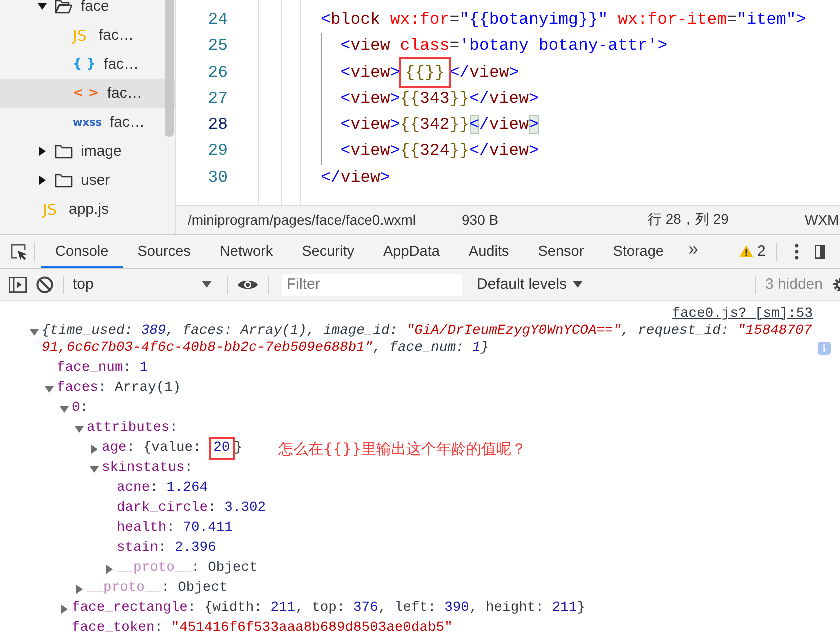 This screenshot has height=635, width=840. Describe the element at coordinates (218, 177) in the screenshot. I see `line-number: 30` at that location.